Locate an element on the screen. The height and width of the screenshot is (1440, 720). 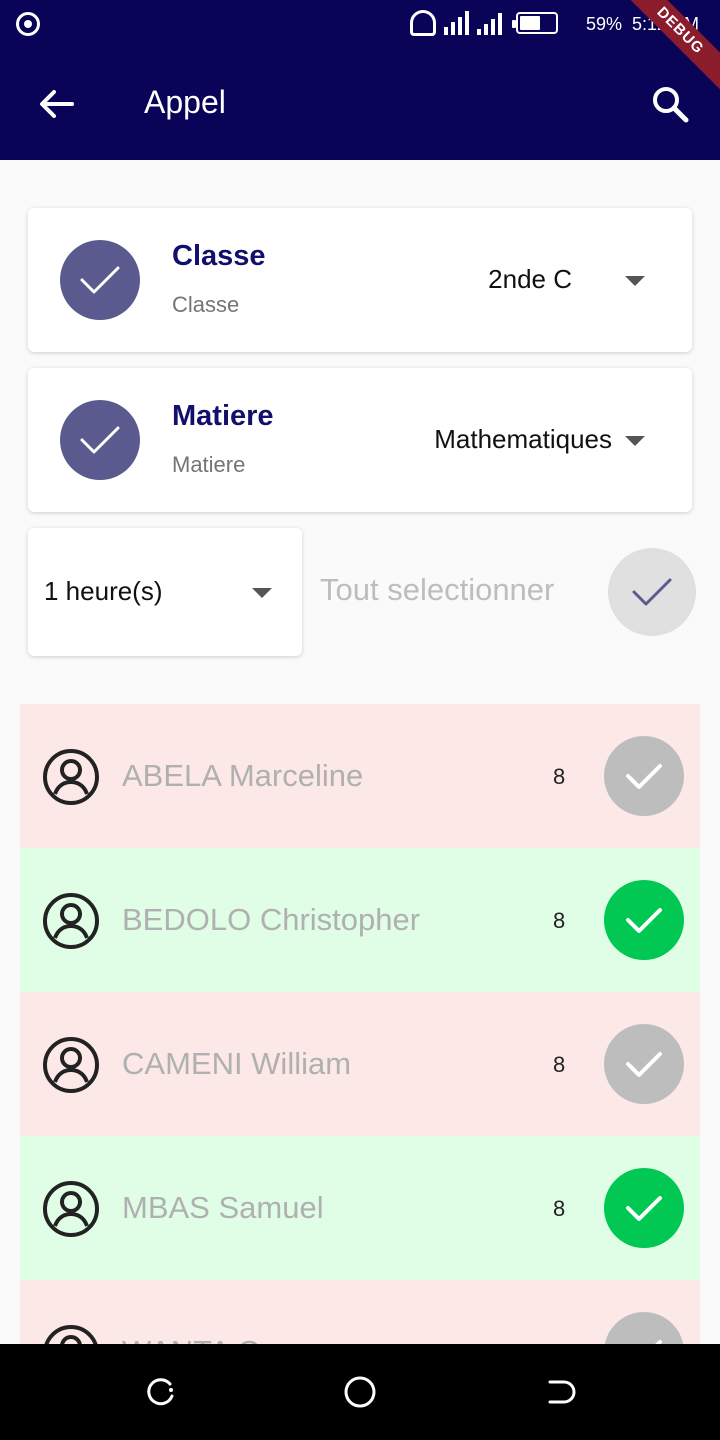
system-nav-bar is located at coordinates (360, 1392).